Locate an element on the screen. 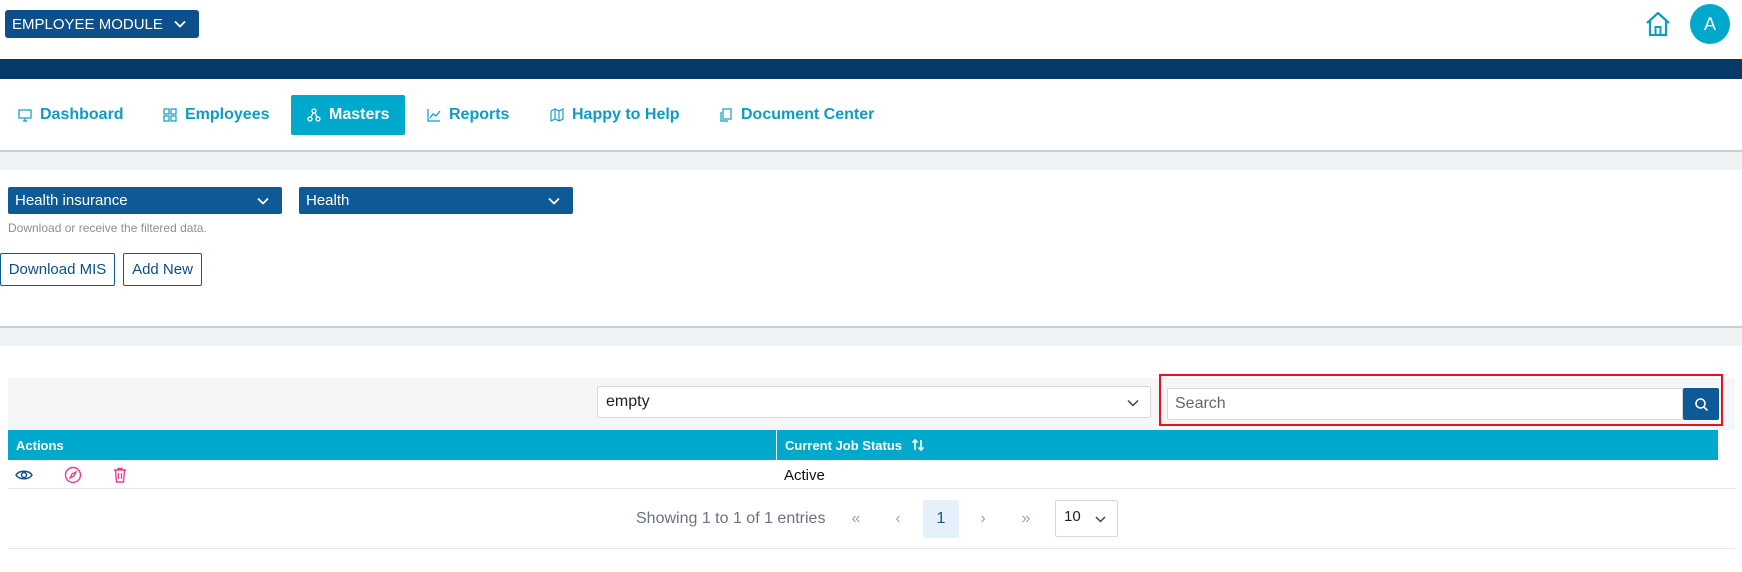  pagination-info: Showing 1 to 1 of 1 entries is located at coordinates (731, 518).